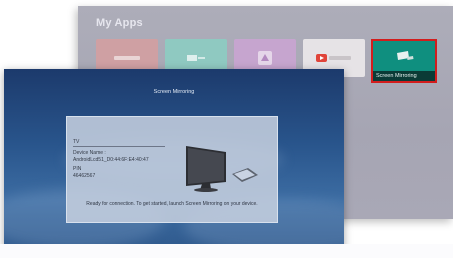 The image size is (453, 258). What do you see at coordinates (404, 76) in the screenshot?
I see `screen-mirroring-tile-label: Screen Mirroring` at bounding box center [404, 76].